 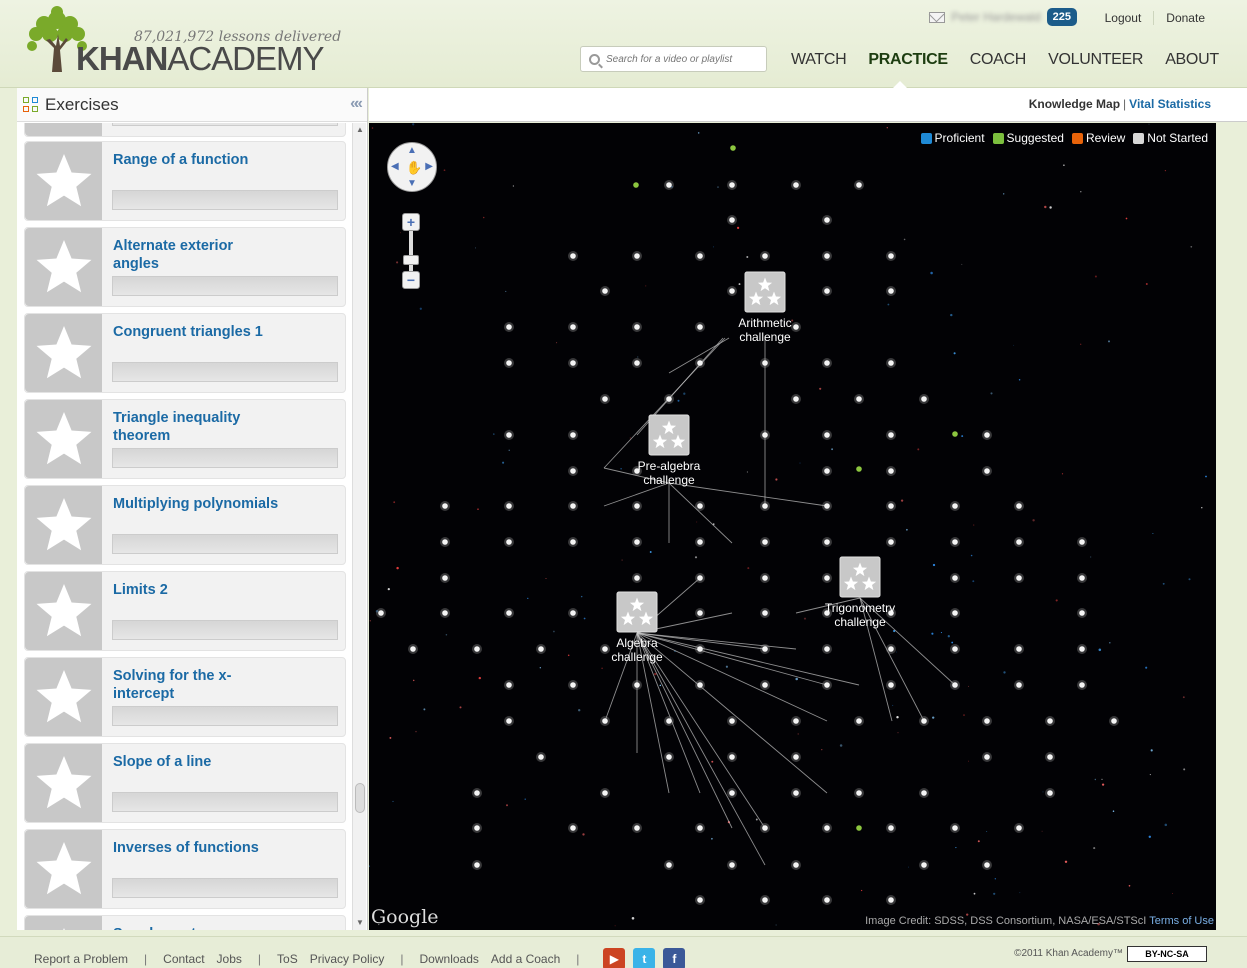 I want to click on exercise-name: Slope of a line, so click(x=188, y=762).